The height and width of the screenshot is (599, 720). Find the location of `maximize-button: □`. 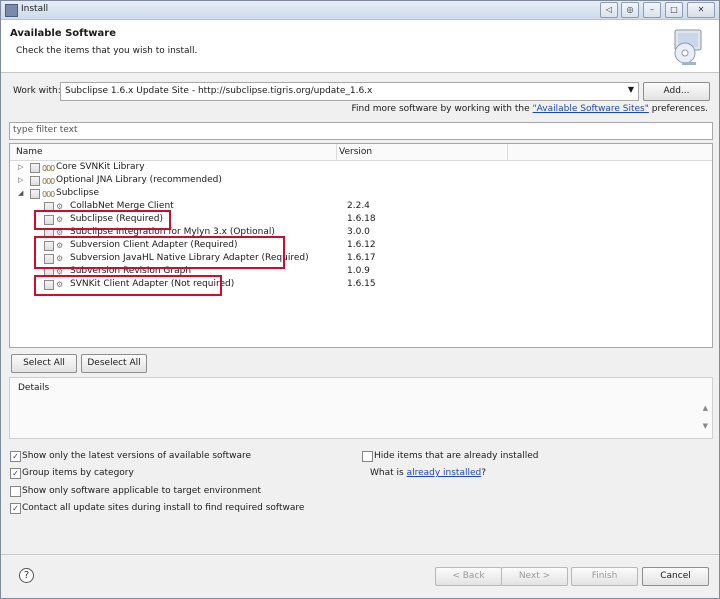

maximize-button: □ is located at coordinates (674, 10).